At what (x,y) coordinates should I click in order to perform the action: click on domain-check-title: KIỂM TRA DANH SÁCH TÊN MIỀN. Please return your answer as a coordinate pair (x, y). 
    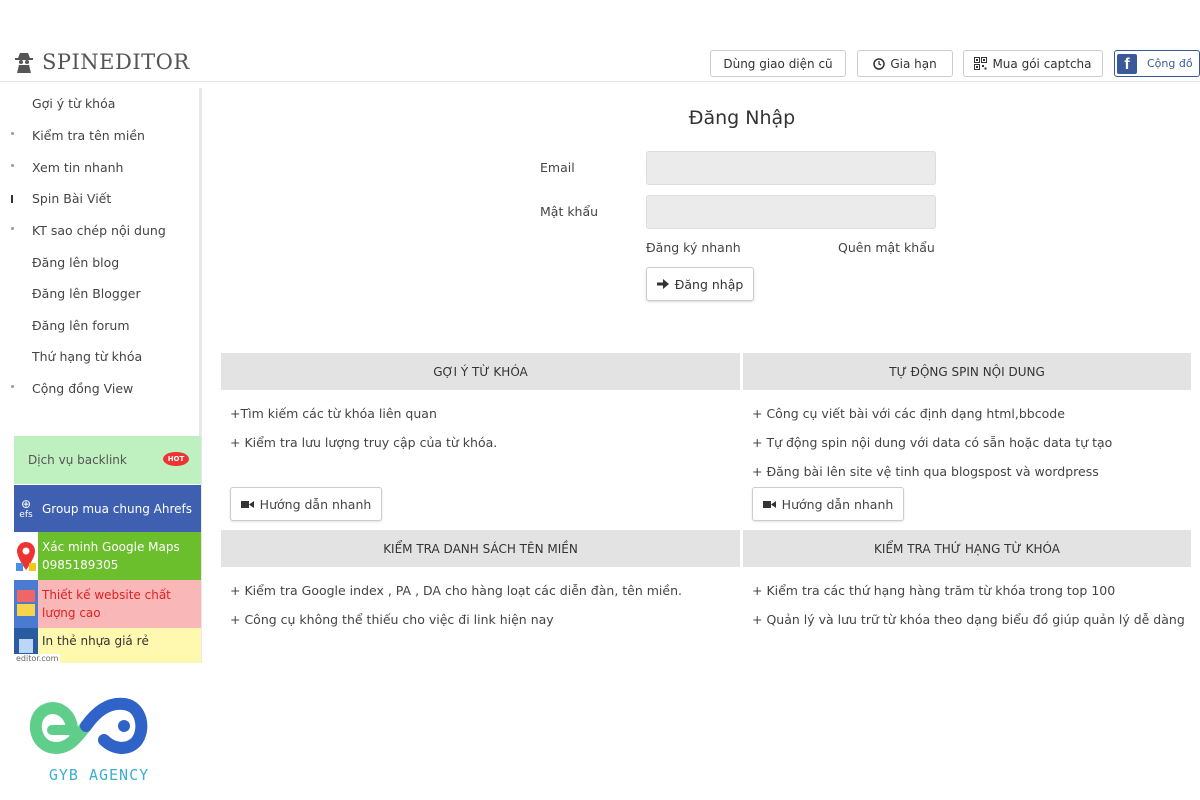
    Looking at the image, I should click on (480, 548).